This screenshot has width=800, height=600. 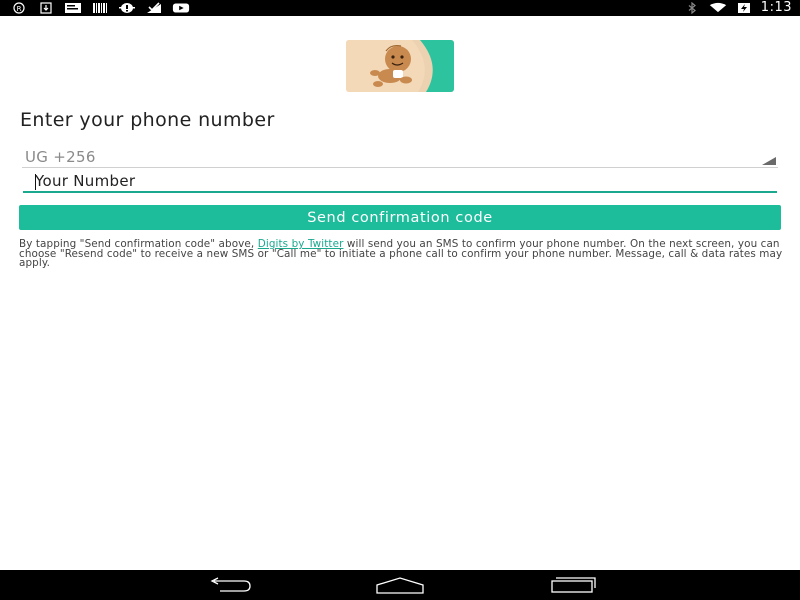 What do you see at coordinates (776, 7) in the screenshot?
I see `clock-time: 1:13` at bounding box center [776, 7].